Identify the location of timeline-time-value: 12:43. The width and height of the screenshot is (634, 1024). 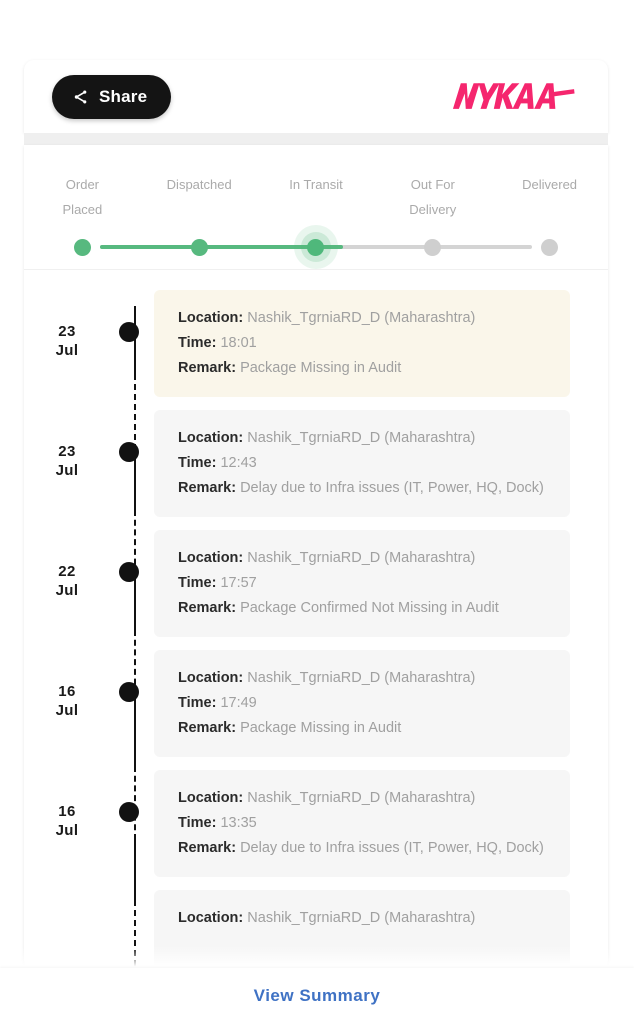
(238, 463).